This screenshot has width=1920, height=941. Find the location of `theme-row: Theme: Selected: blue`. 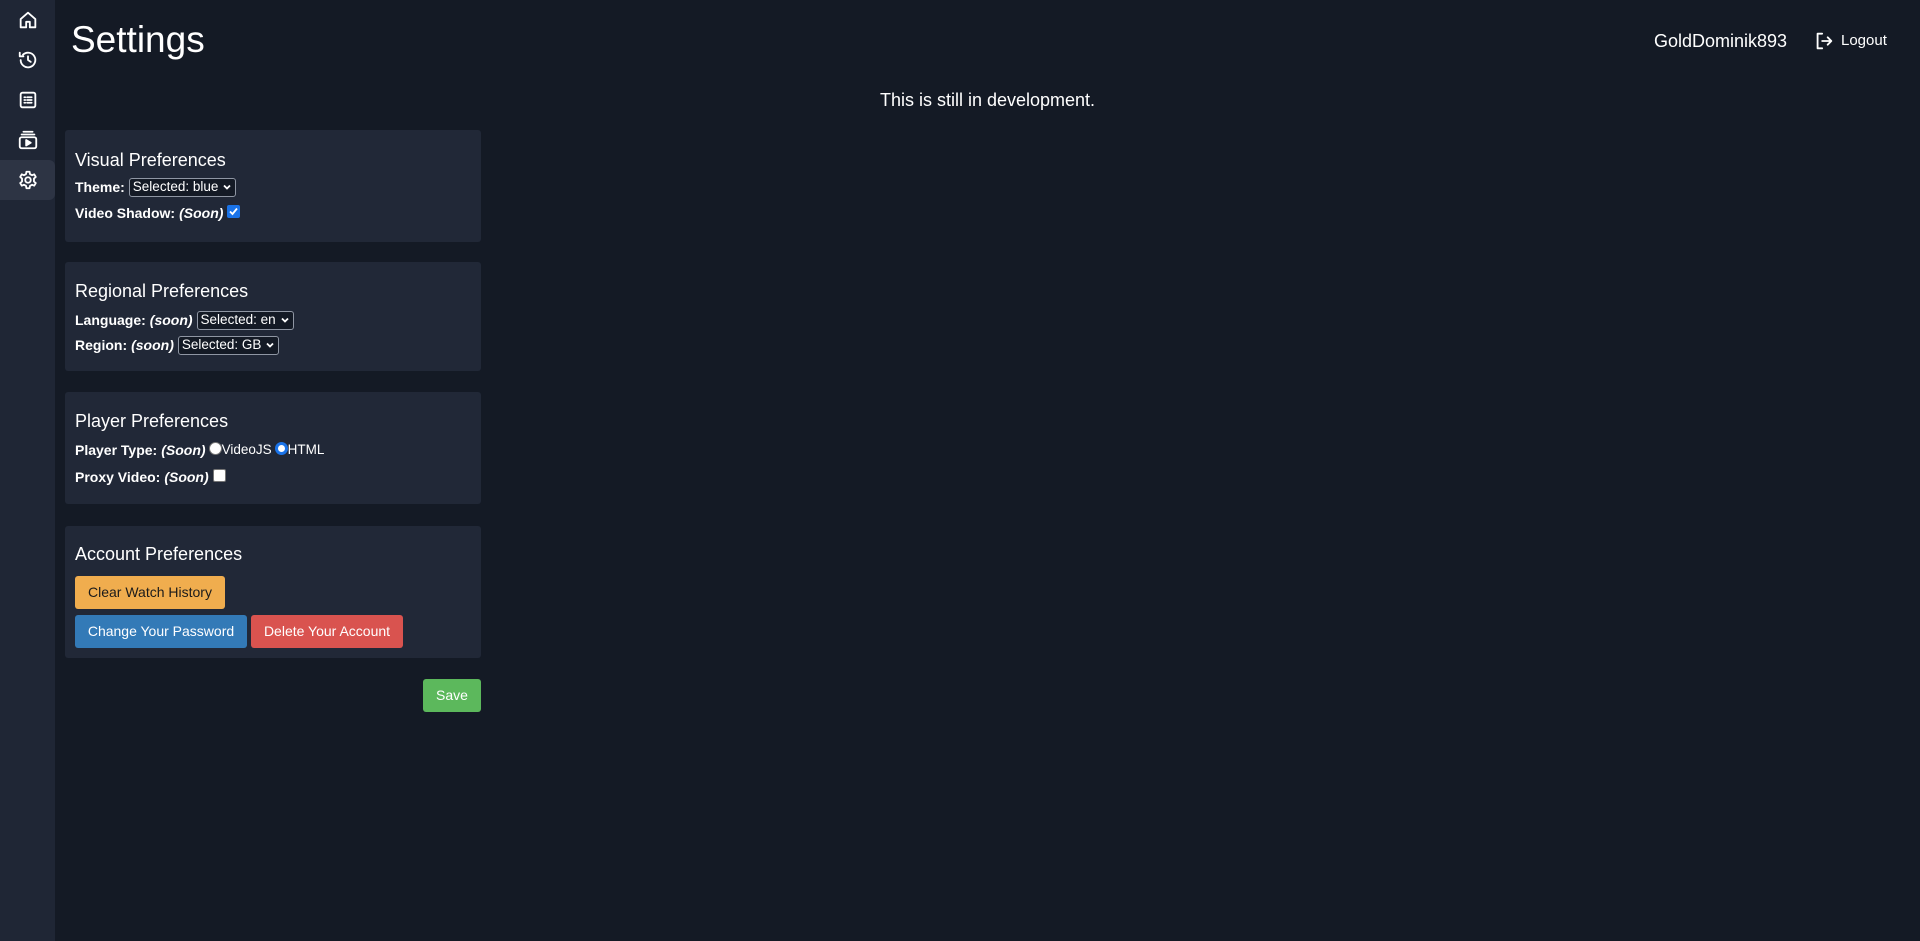

theme-row: Theme: Selected: blue is located at coordinates (273, 187).